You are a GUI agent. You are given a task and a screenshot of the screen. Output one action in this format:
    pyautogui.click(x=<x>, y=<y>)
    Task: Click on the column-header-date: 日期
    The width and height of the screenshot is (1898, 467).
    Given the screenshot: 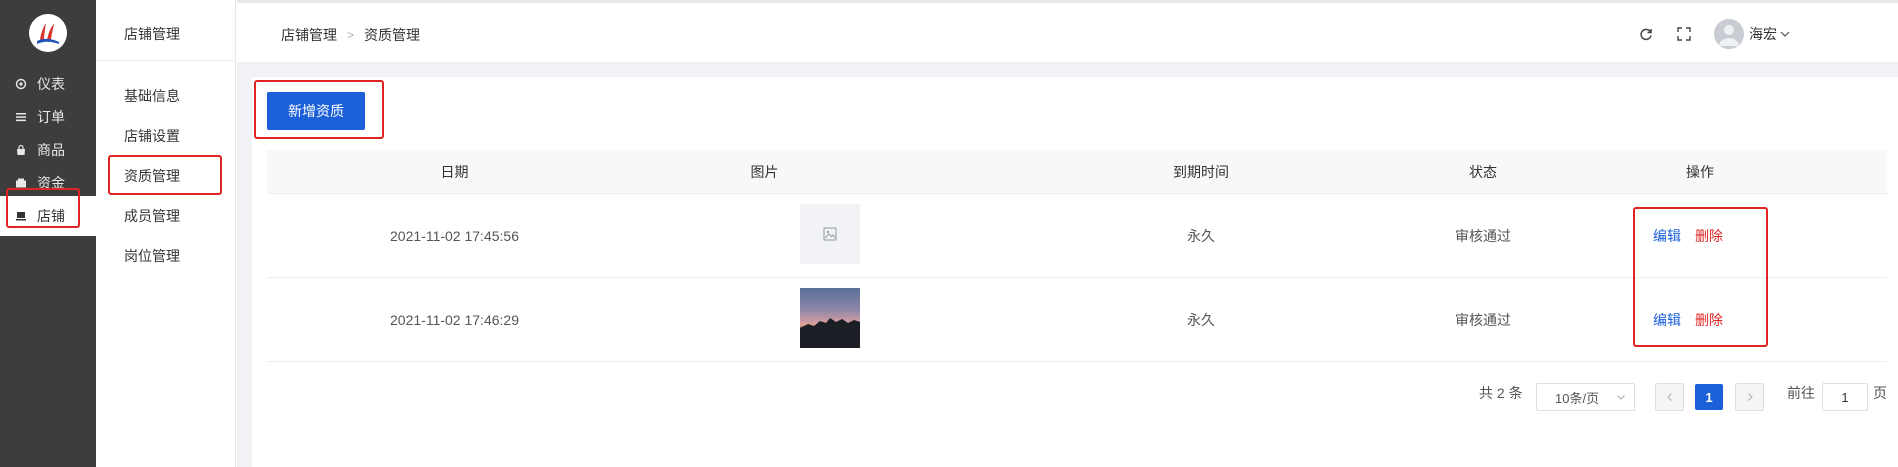 What is the action you would take?
    pyautogui.click(x=454, y=172)
    